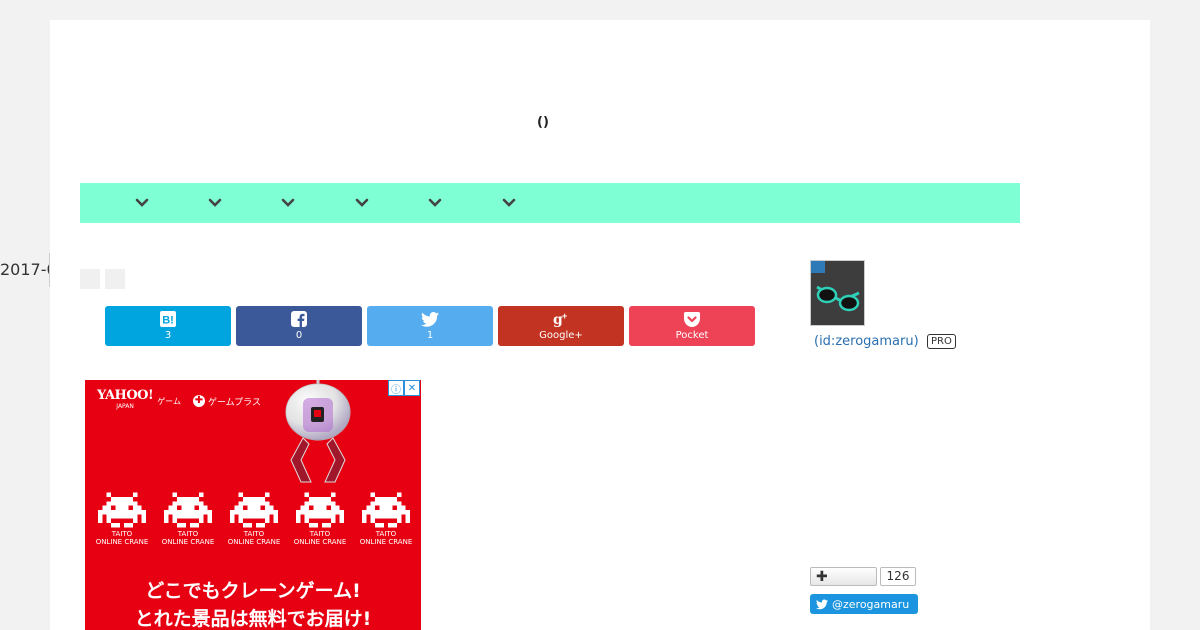 The width and height of the screenshot is (1200, 630). I want to click on ad-headline-2: とれた景品は無料でお届け!, so click(253, 619).